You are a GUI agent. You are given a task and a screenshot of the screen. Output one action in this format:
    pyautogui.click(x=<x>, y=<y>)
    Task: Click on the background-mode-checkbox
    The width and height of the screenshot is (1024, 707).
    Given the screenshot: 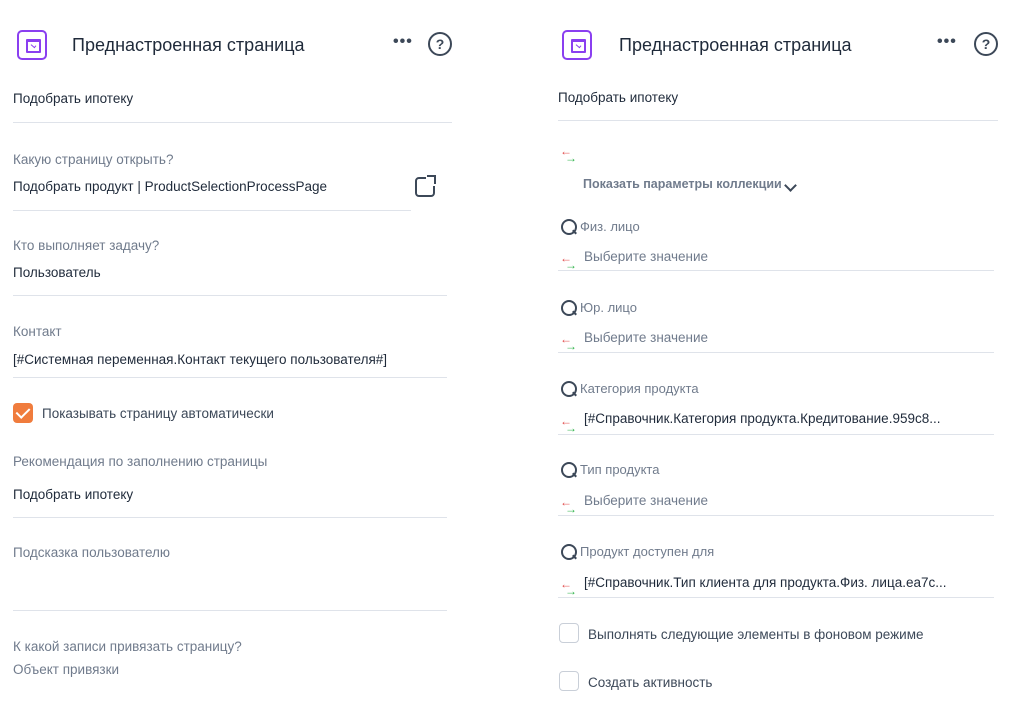 What is the action you would take?
    pyautogui.click(x=569, y=633)
    